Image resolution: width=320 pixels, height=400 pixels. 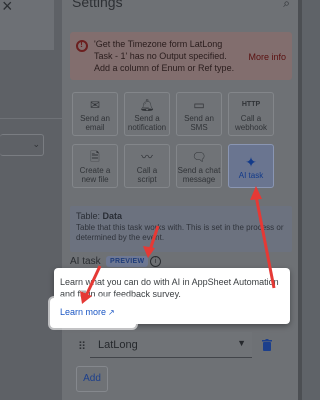 I want to click on call-script-button: 〰 Call a script, so click(x=147, y=166).